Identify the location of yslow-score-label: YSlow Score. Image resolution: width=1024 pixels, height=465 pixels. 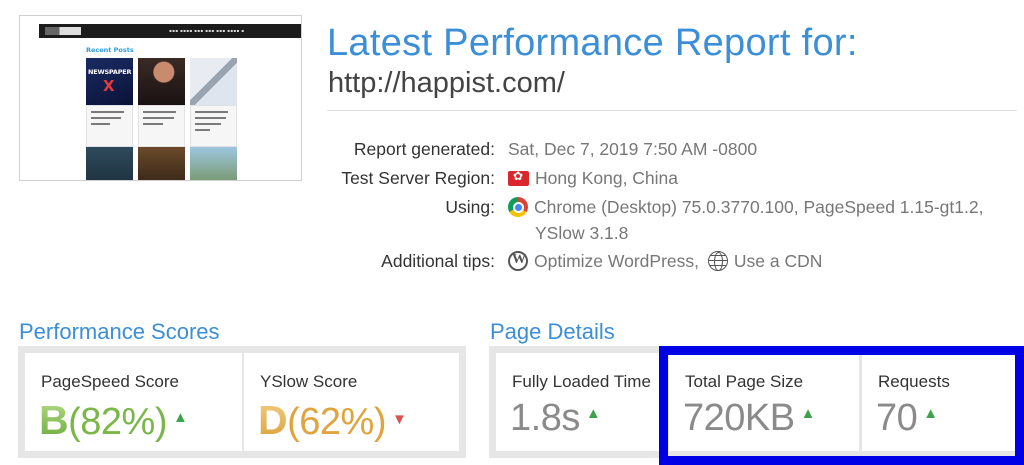
(309, 381).